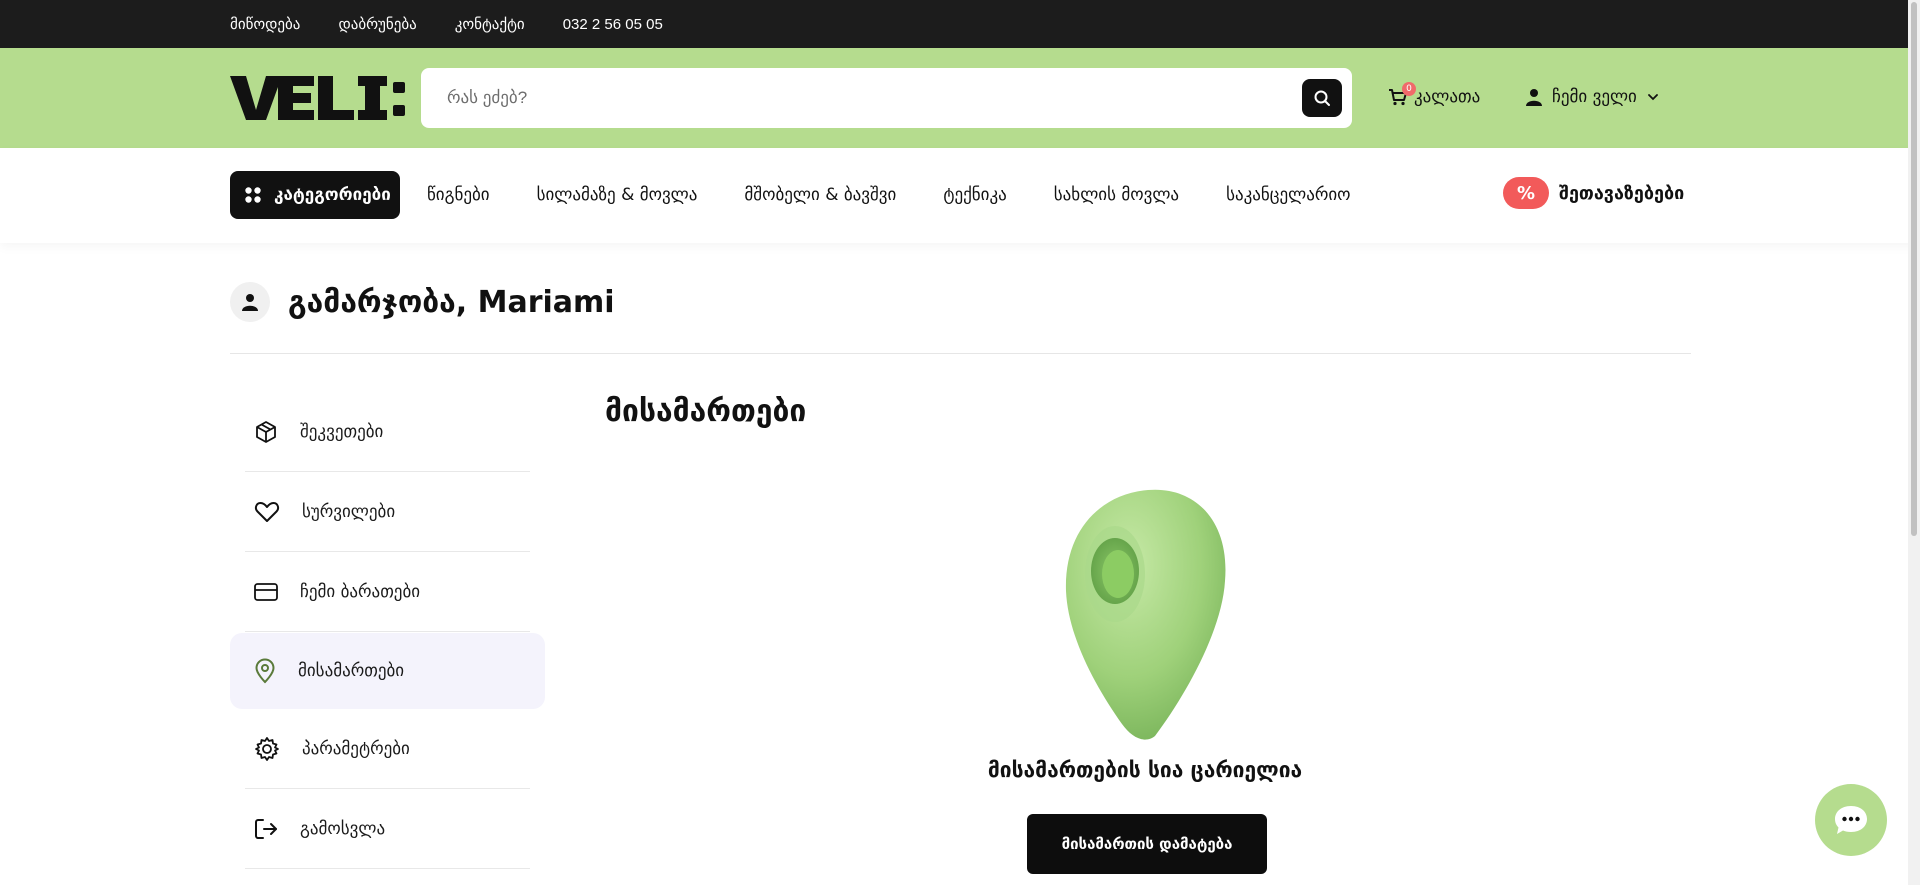 The image size is (1920, 885). I want to click on sidebar-item-label: მისამართები, so click(351, 671).